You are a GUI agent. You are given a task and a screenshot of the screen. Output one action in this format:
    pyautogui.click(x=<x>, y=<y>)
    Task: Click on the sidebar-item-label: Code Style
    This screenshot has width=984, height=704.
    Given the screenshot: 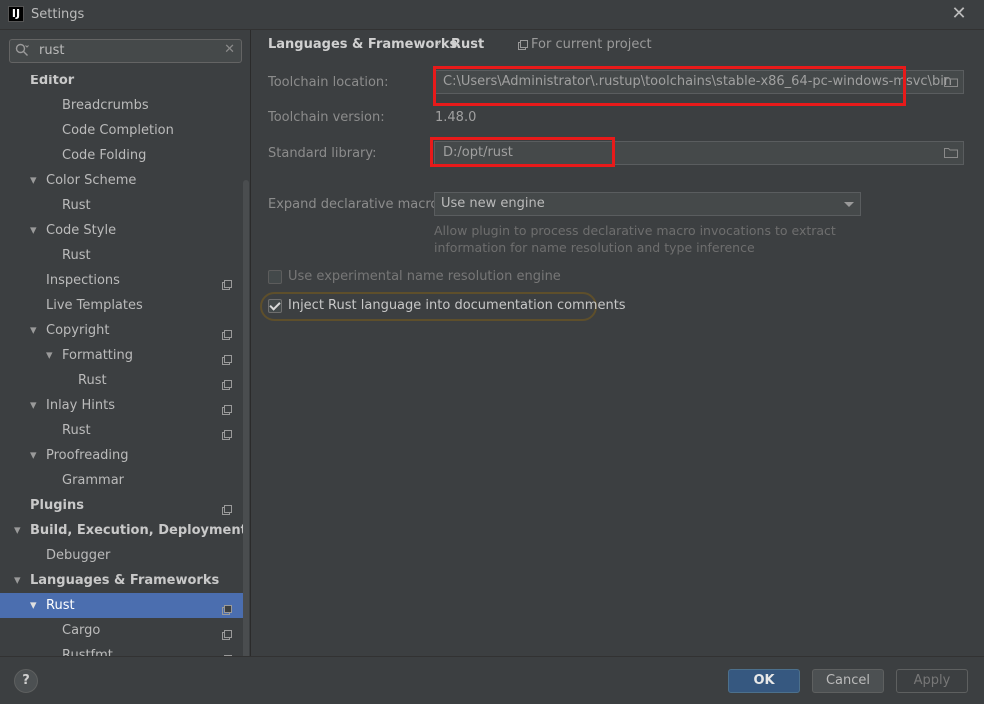 What is the action you would take?
    pyautogui.click(x=81, y=230)
    